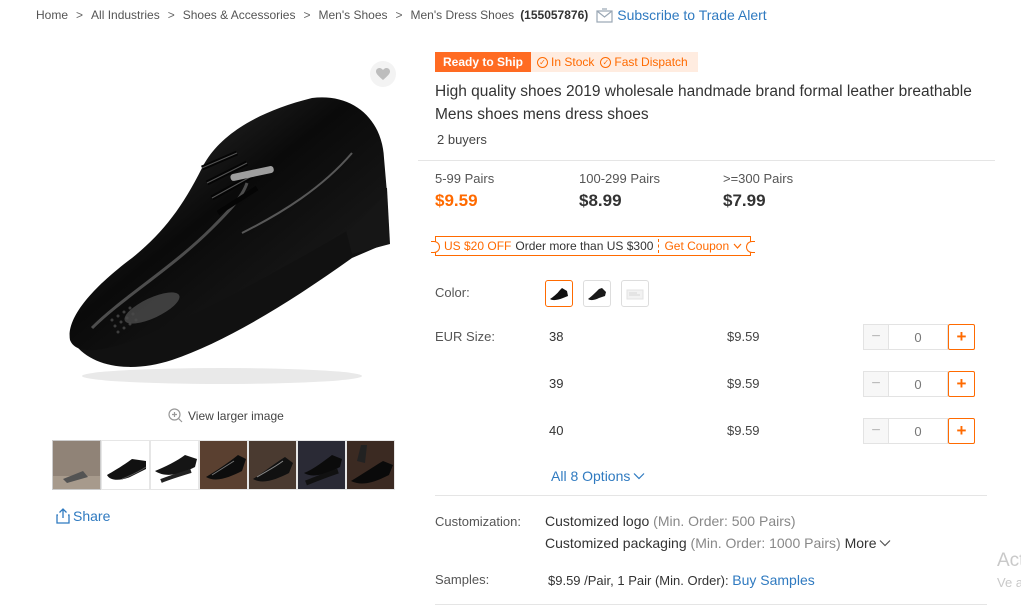 This screenshot has height=609, width=1021. Describe the element at coordinates (239, 15) in the screenshot. I see `breadcrumb-shoes-accessories: Shoes & Accessories` at that location.